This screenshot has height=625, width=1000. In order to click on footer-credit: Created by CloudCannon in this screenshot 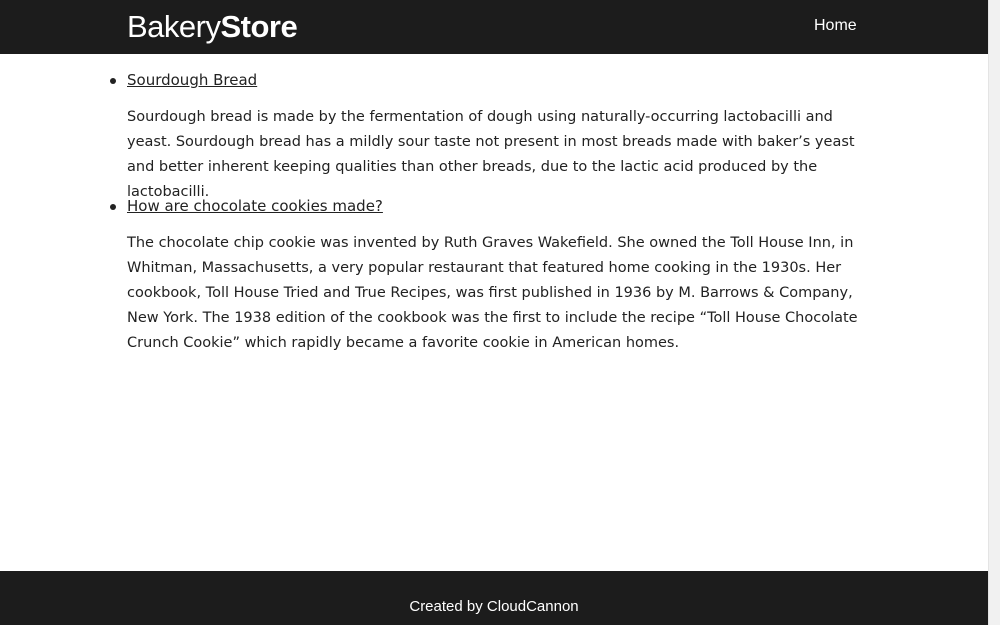, I will do `click(494, 606)`.